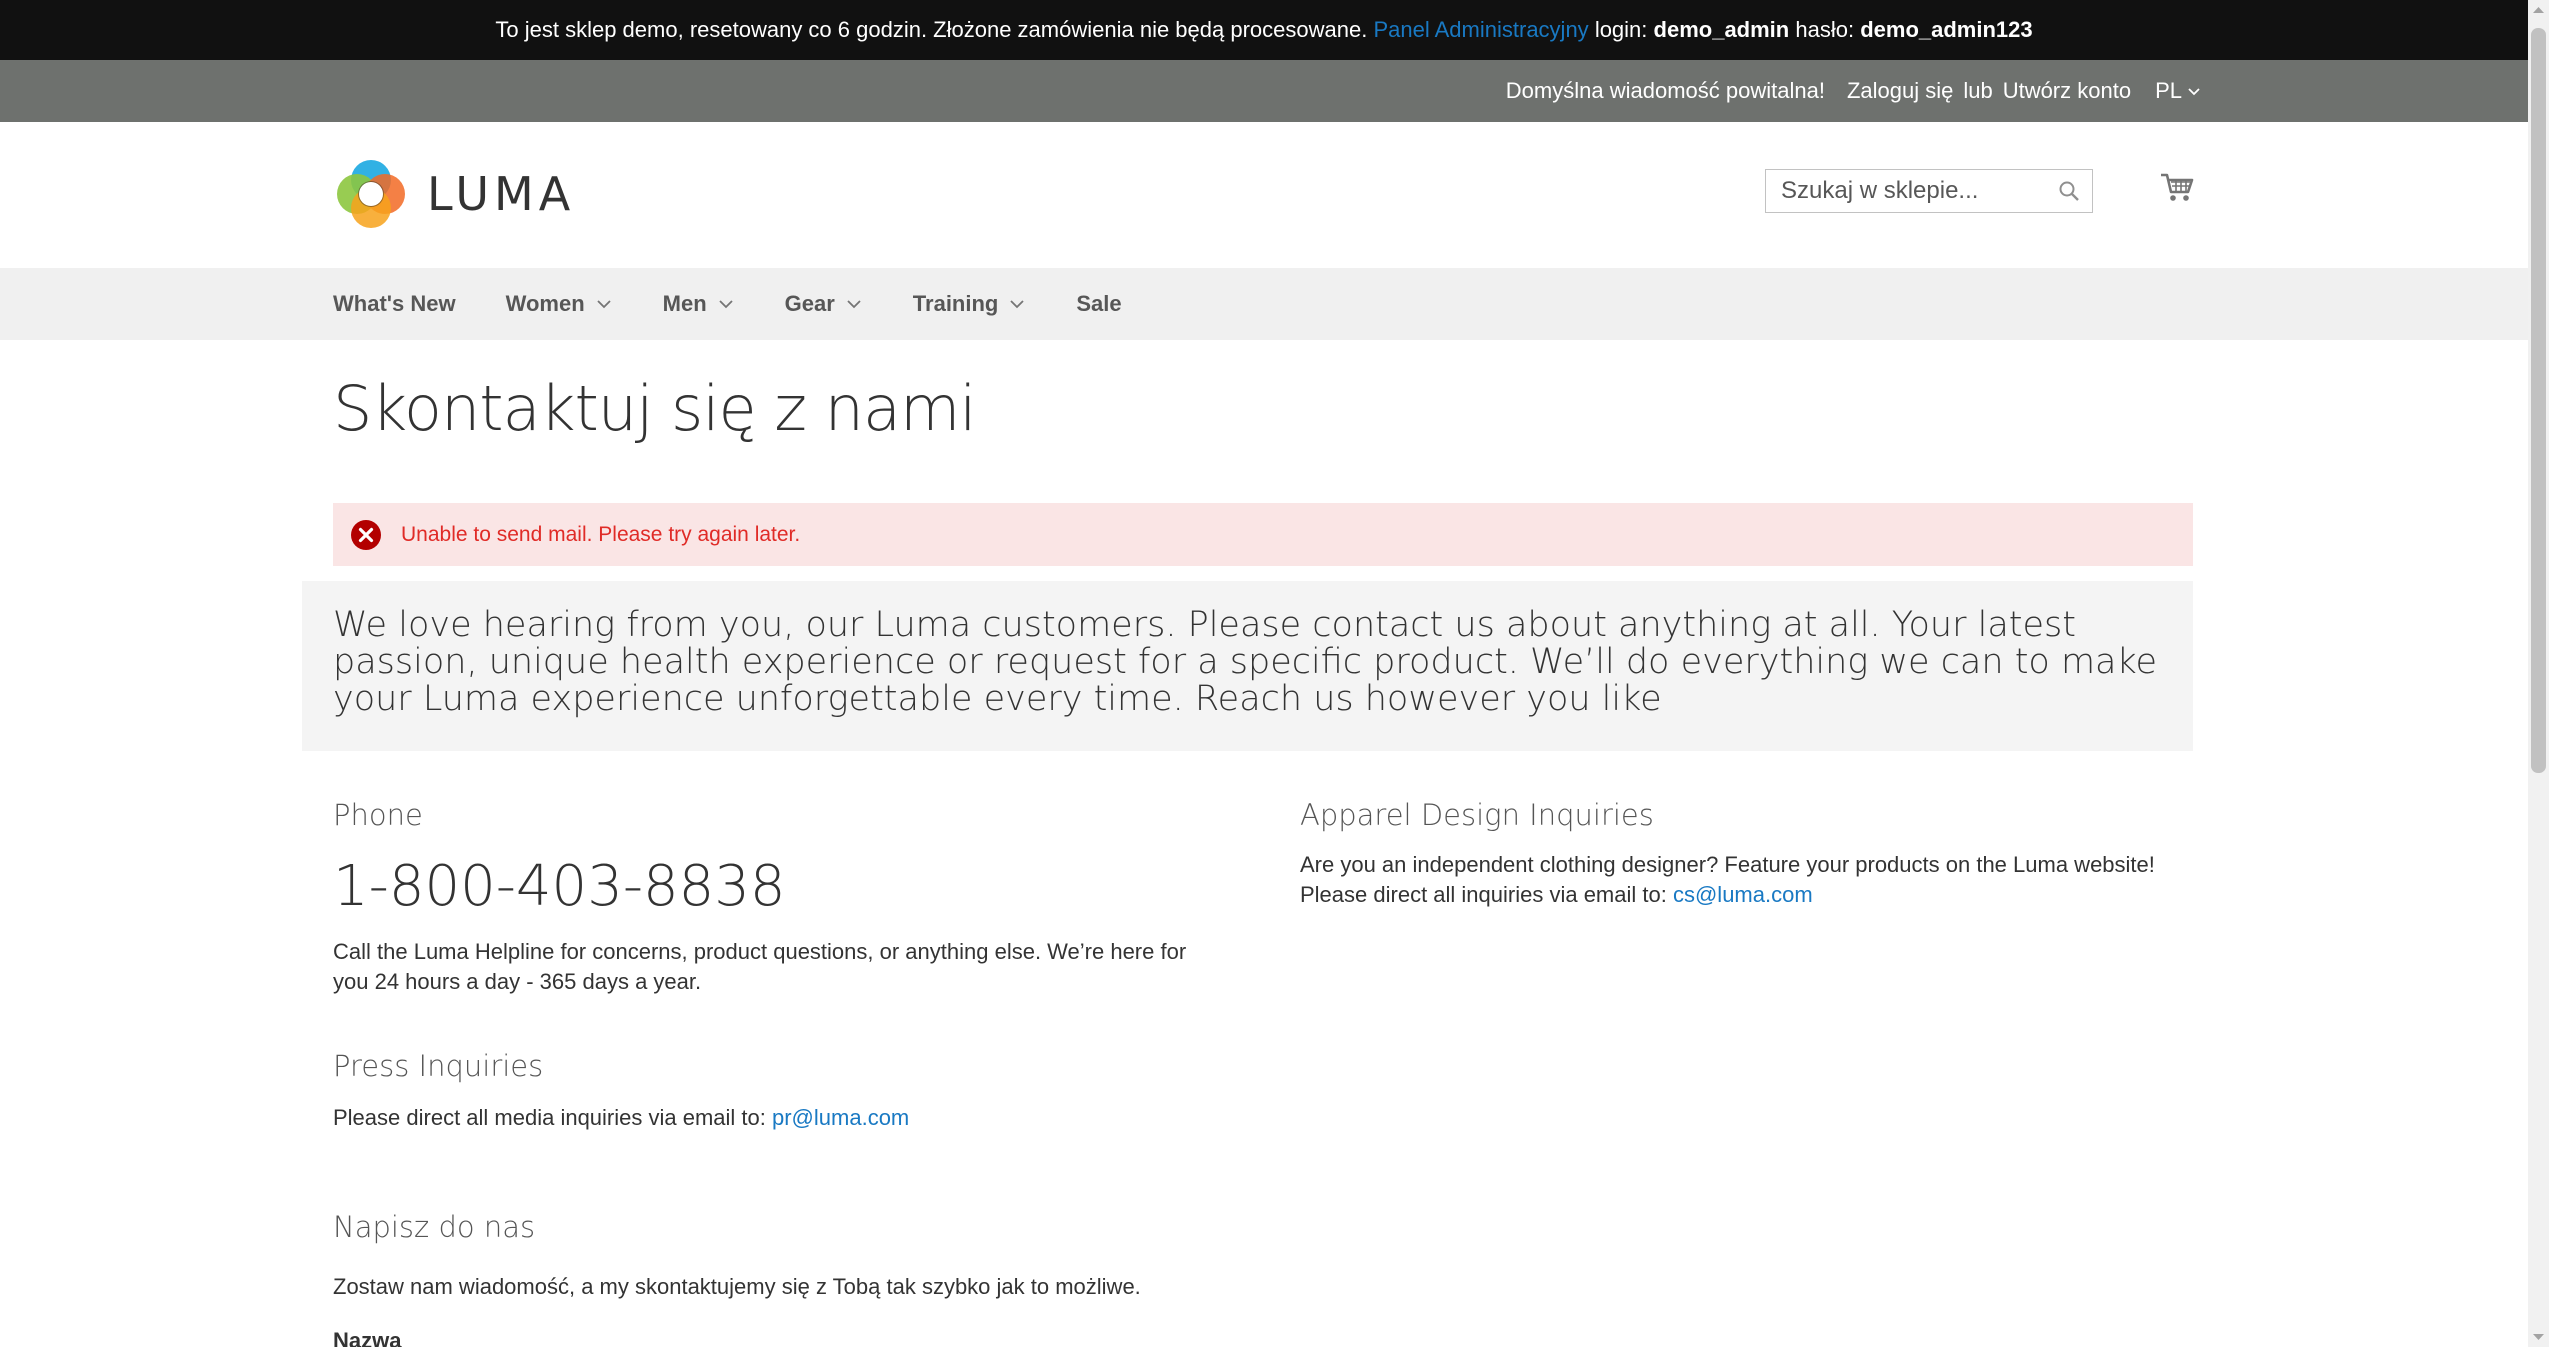 Image resolution: width=2549 pixels, height=1347 pixels. I want to click on phone-title: Phone, so click(378, 815).